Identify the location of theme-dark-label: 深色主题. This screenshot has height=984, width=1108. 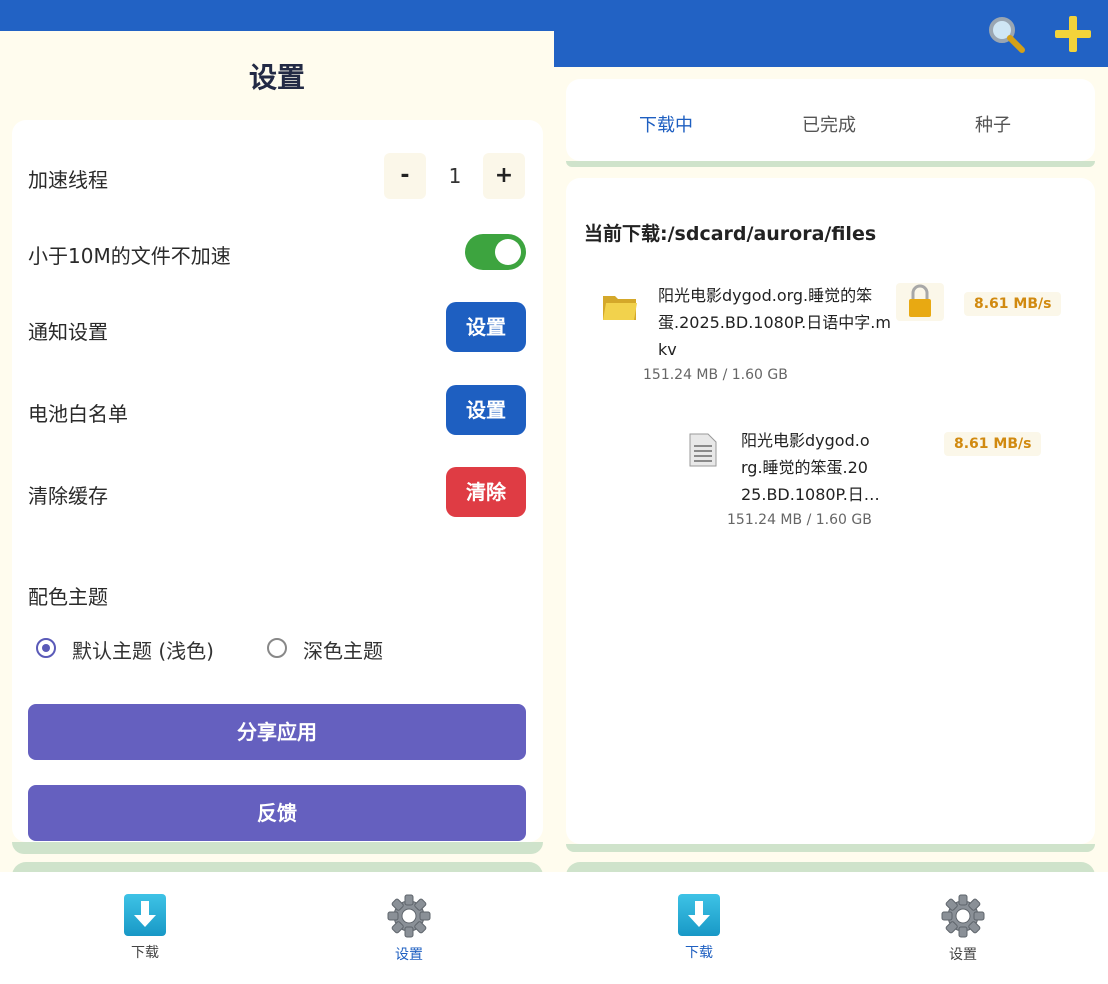
(343, 649).